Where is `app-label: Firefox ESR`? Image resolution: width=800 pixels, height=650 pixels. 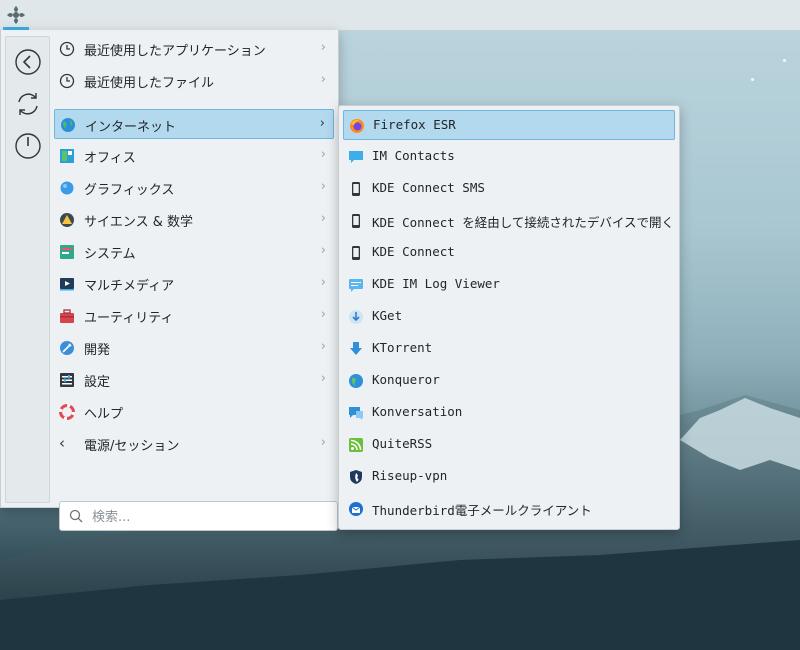 app-label: Firefox ESR is located at coordinates (414, 124).